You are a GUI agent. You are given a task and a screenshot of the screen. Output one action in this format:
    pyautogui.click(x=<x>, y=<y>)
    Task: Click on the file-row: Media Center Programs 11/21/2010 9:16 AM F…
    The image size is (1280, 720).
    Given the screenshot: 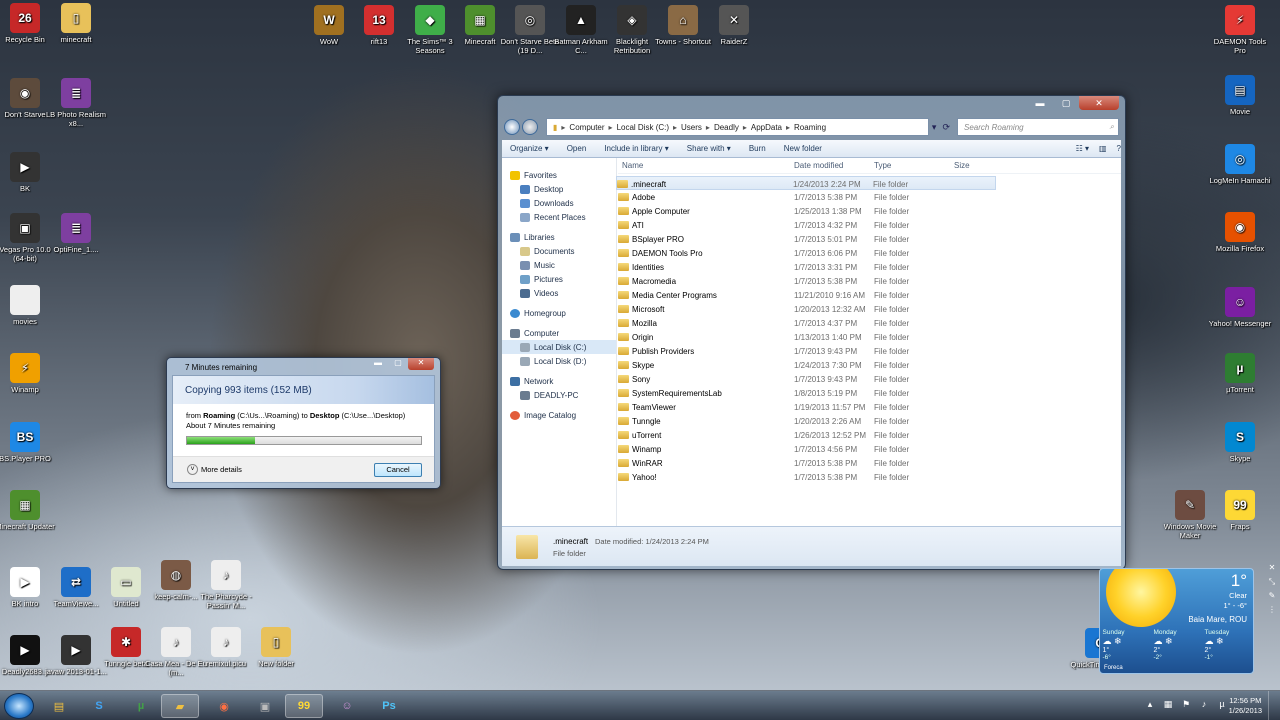 What is the action you would take?
    pyautogui.click(x=869, y=295)
    